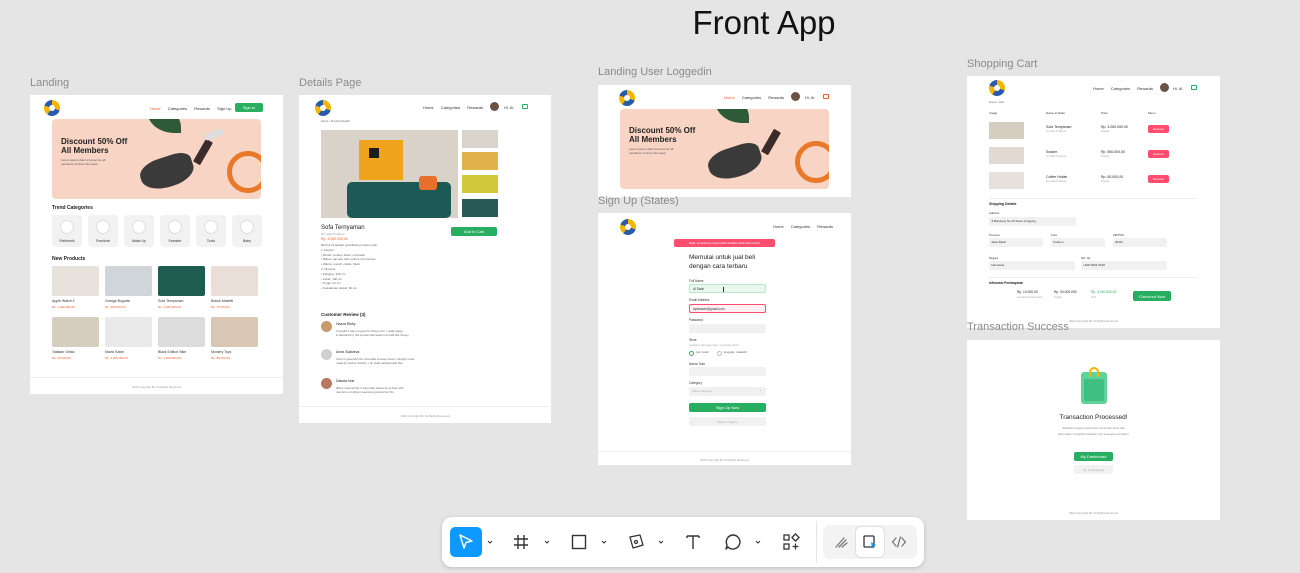 This screenshot has height=573, width=1300. Describe the element at coordinates (899, 542) in the screenshot. I see `dev-mode-button` at that location.